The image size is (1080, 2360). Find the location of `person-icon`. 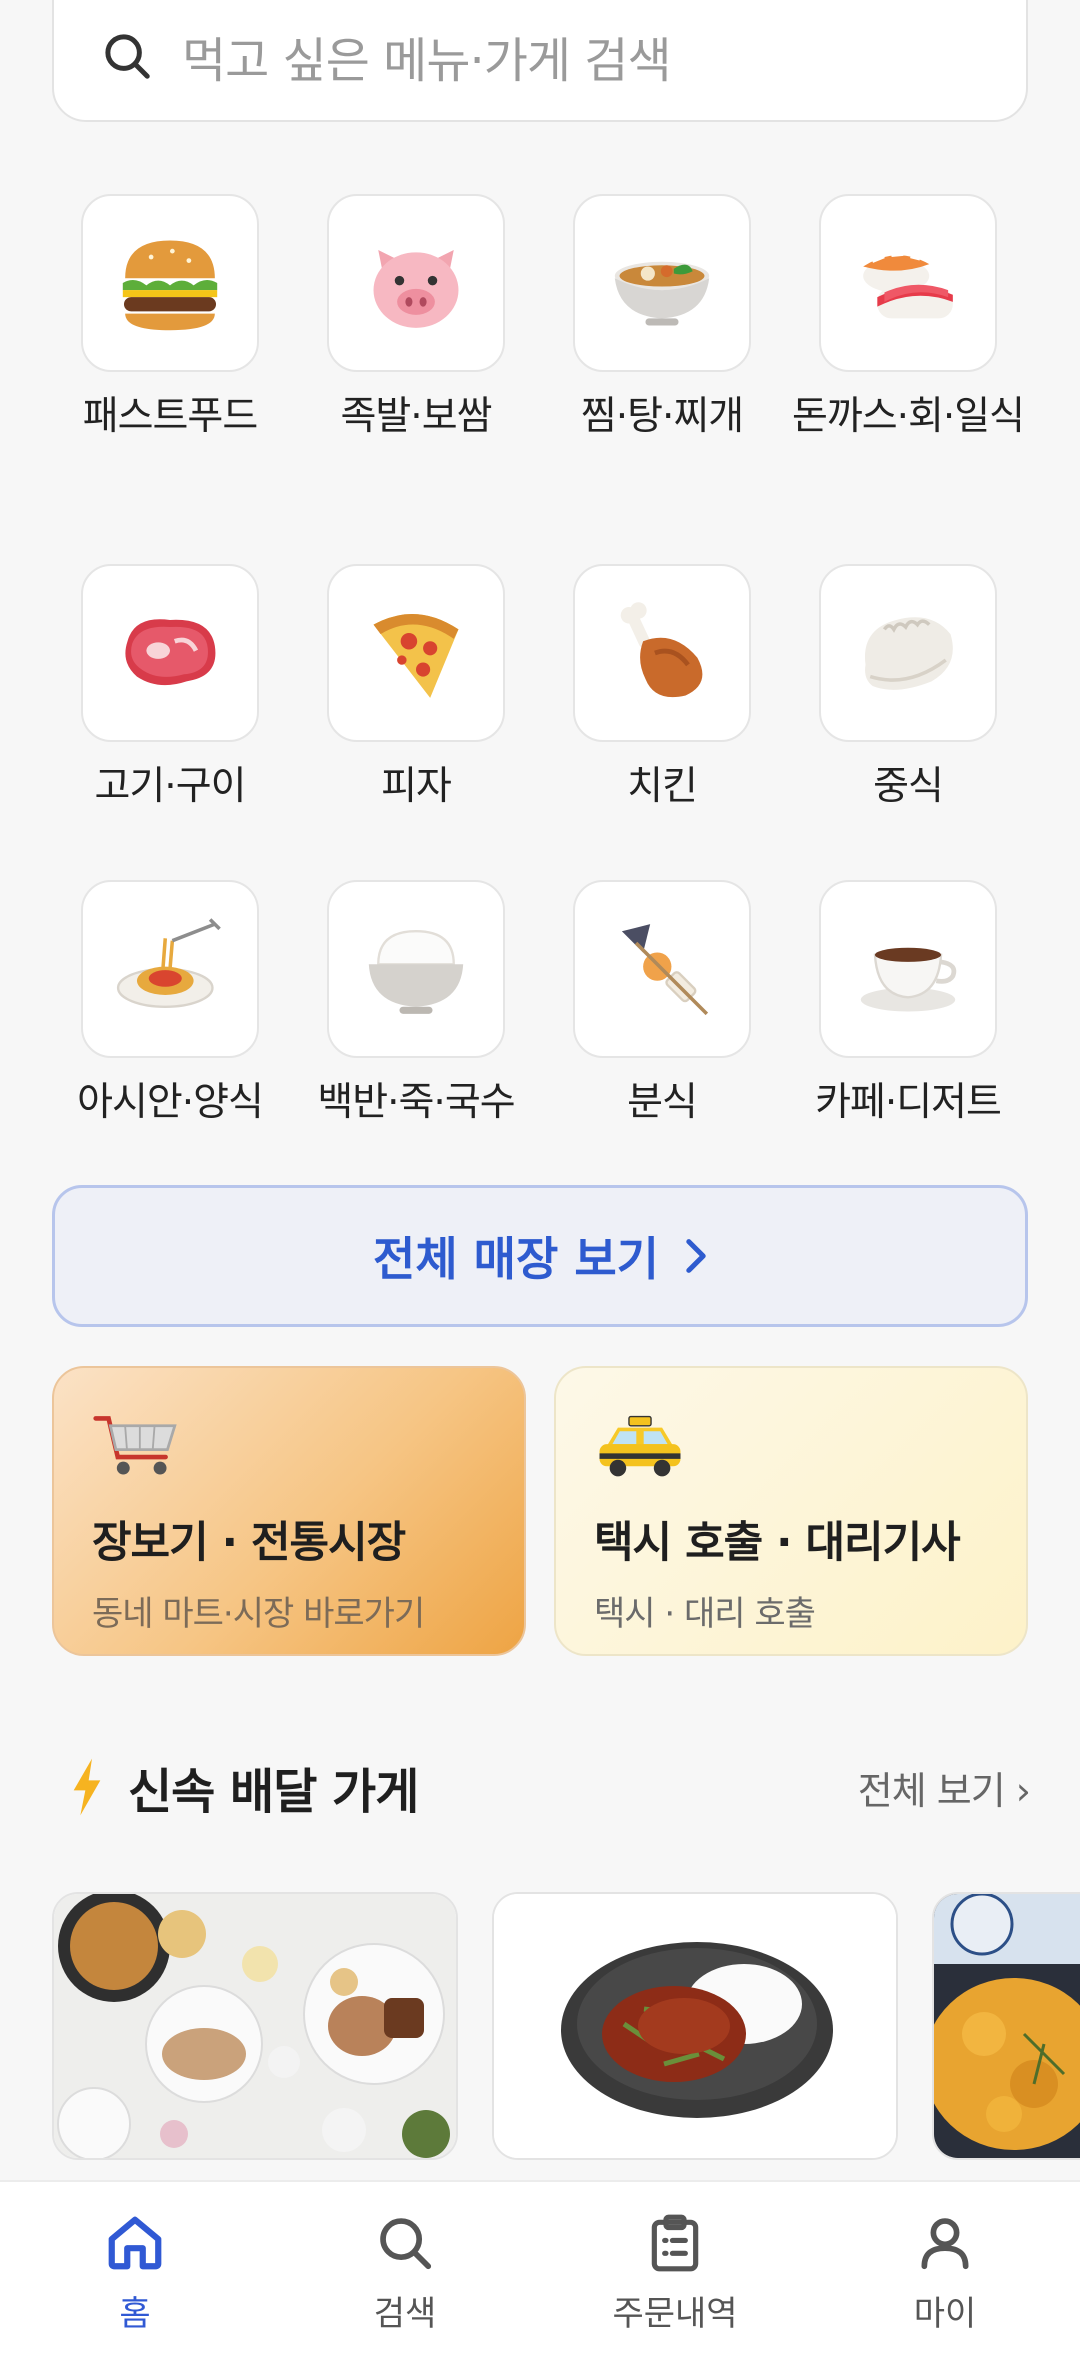

person-icon is located at coordinates (945, 2244).